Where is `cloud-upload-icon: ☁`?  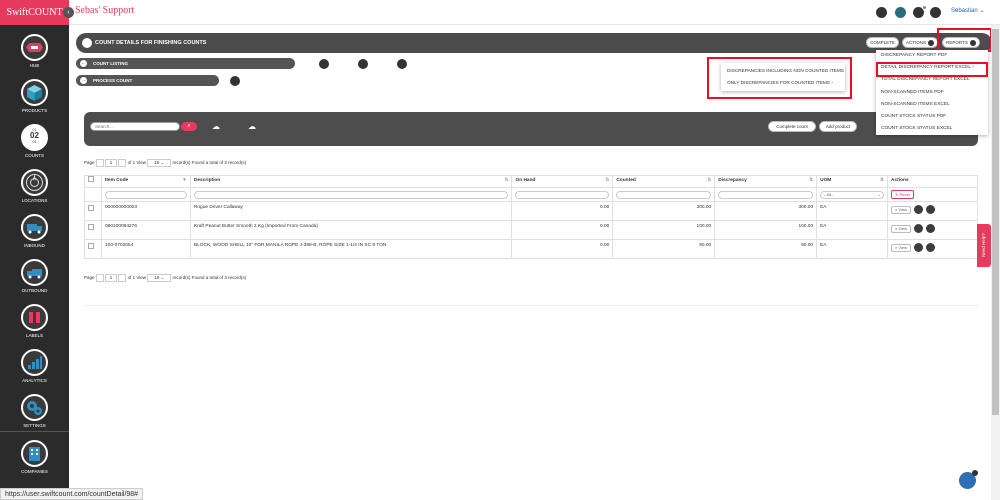
cloud-upload-icon: ☁ is located at coordinates (217, 127).